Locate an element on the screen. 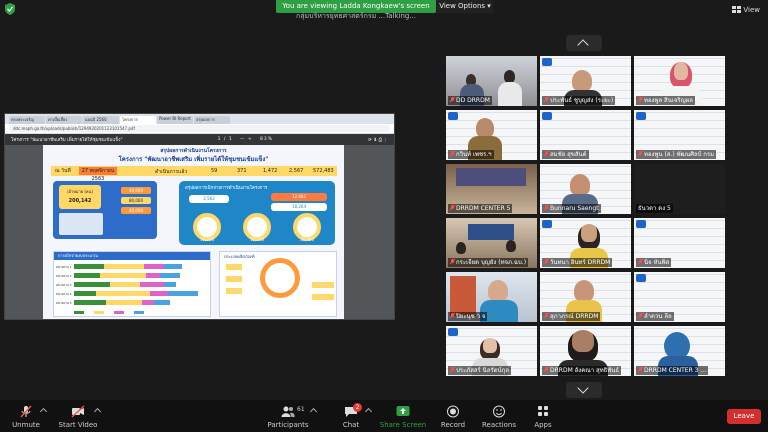  browser-tab: Power BI Report is located at coordinates (175, 120).